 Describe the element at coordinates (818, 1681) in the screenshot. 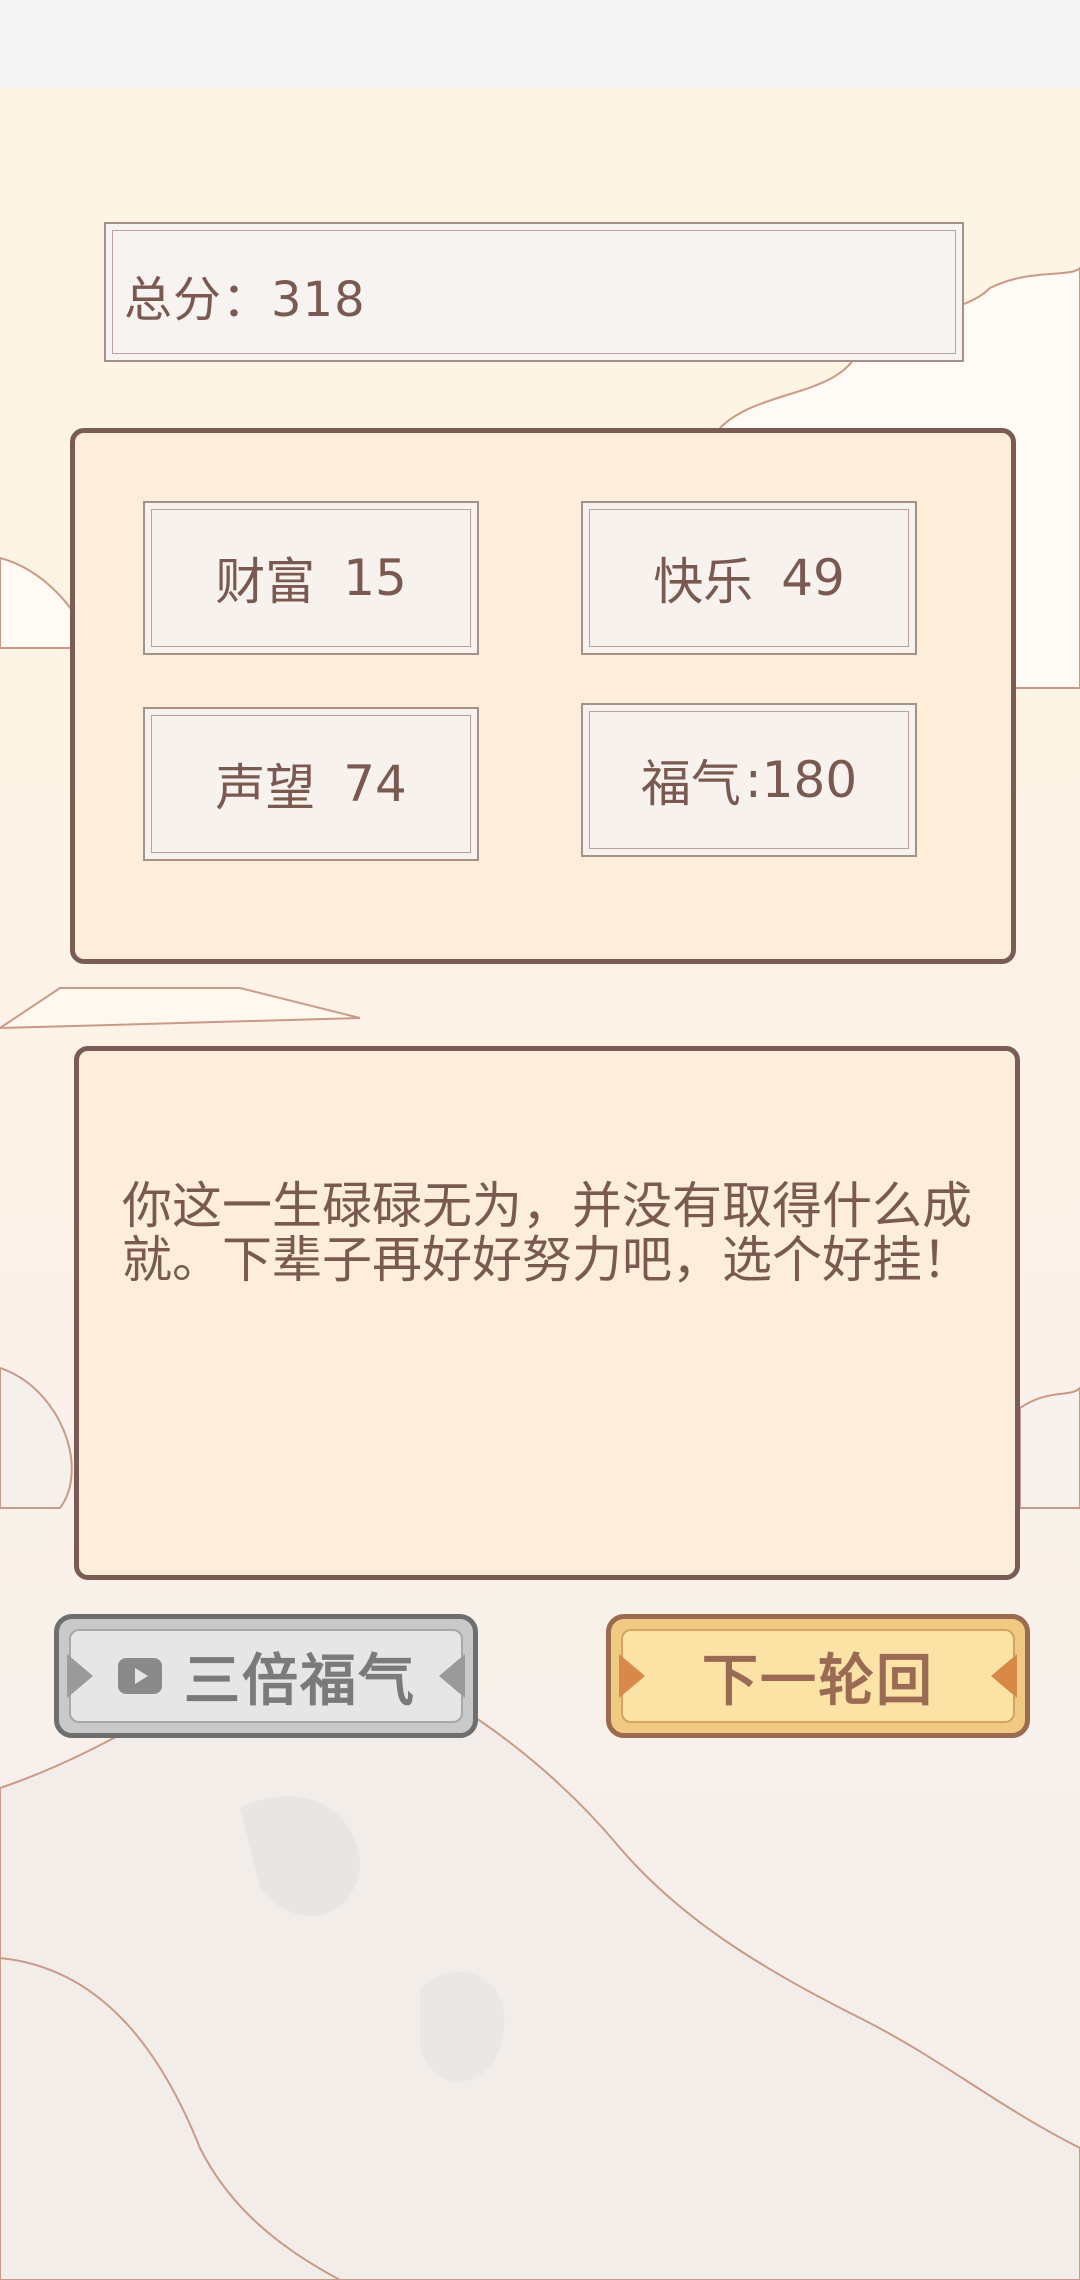

I see `next-round-label: 下一轮回` at that location.